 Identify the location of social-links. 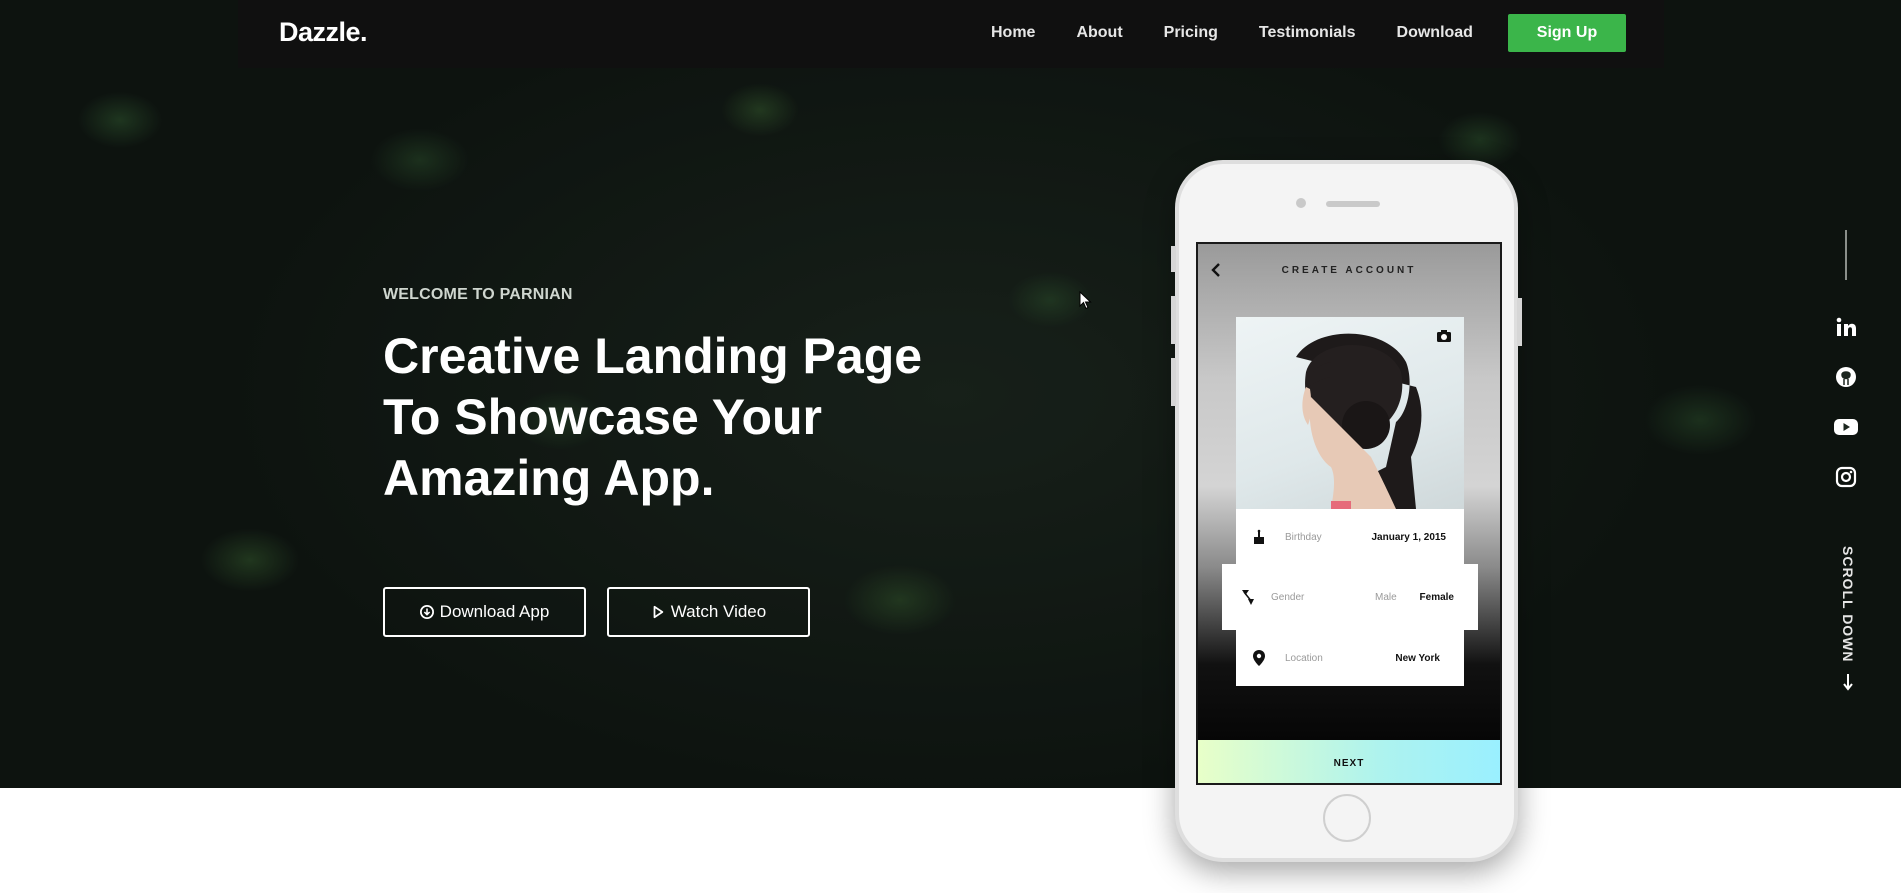
(1846, 372).